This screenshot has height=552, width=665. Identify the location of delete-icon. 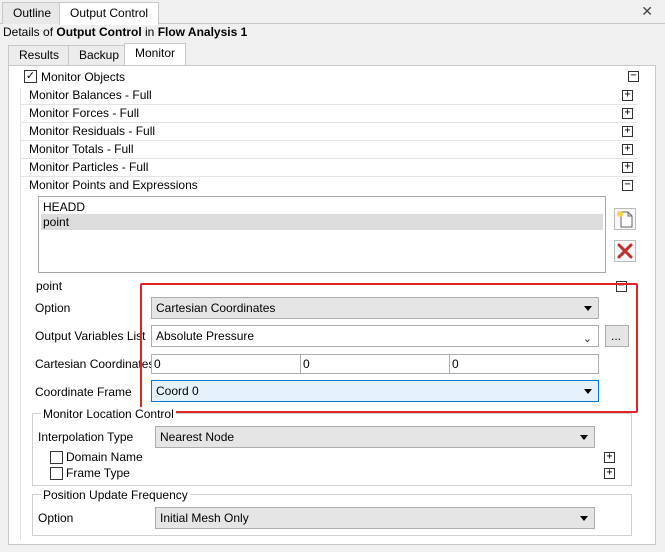
(625, 251).